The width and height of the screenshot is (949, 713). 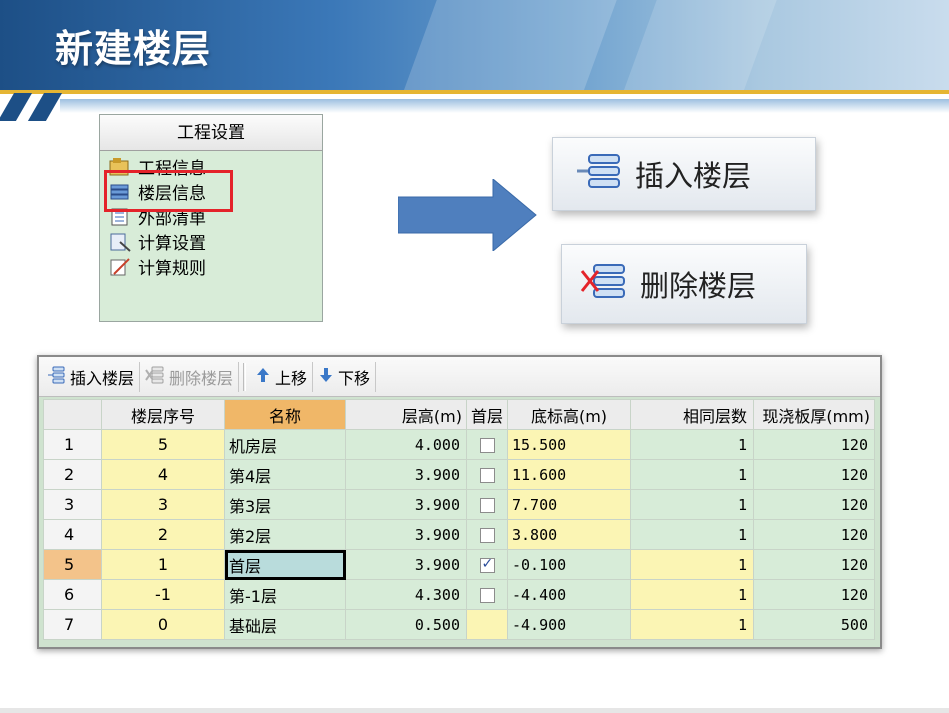 I want to click on cell-floor-seq: 2, so click(x=163, y=534).